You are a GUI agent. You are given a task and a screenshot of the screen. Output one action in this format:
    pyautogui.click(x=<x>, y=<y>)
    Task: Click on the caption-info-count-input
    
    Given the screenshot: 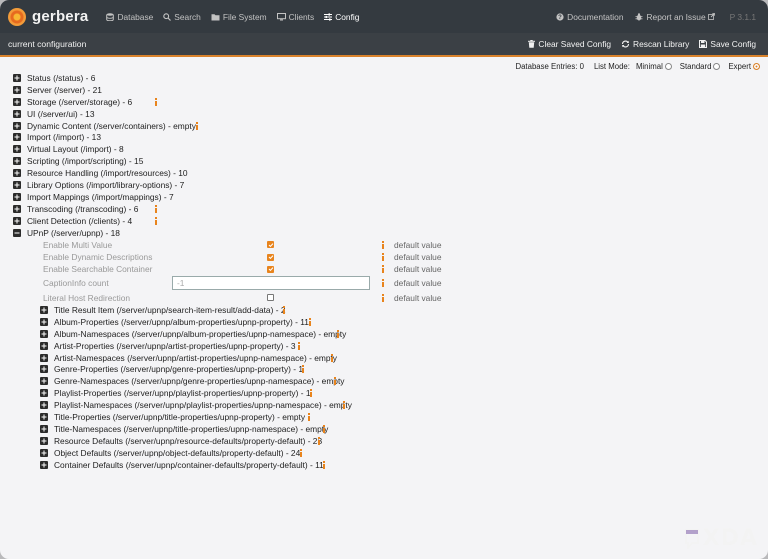 What is the action you would take?
    pyautogui.click(x=271, y=282)
    